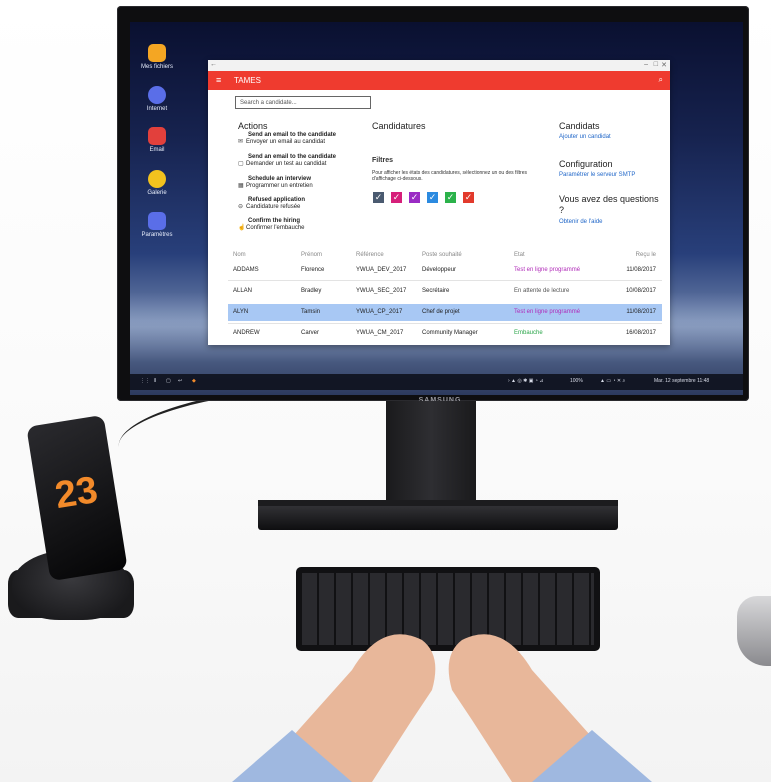 This screenshot has height=782, width=771. I want to click on desktop-icon-internet: Internet, so click(157, 99).